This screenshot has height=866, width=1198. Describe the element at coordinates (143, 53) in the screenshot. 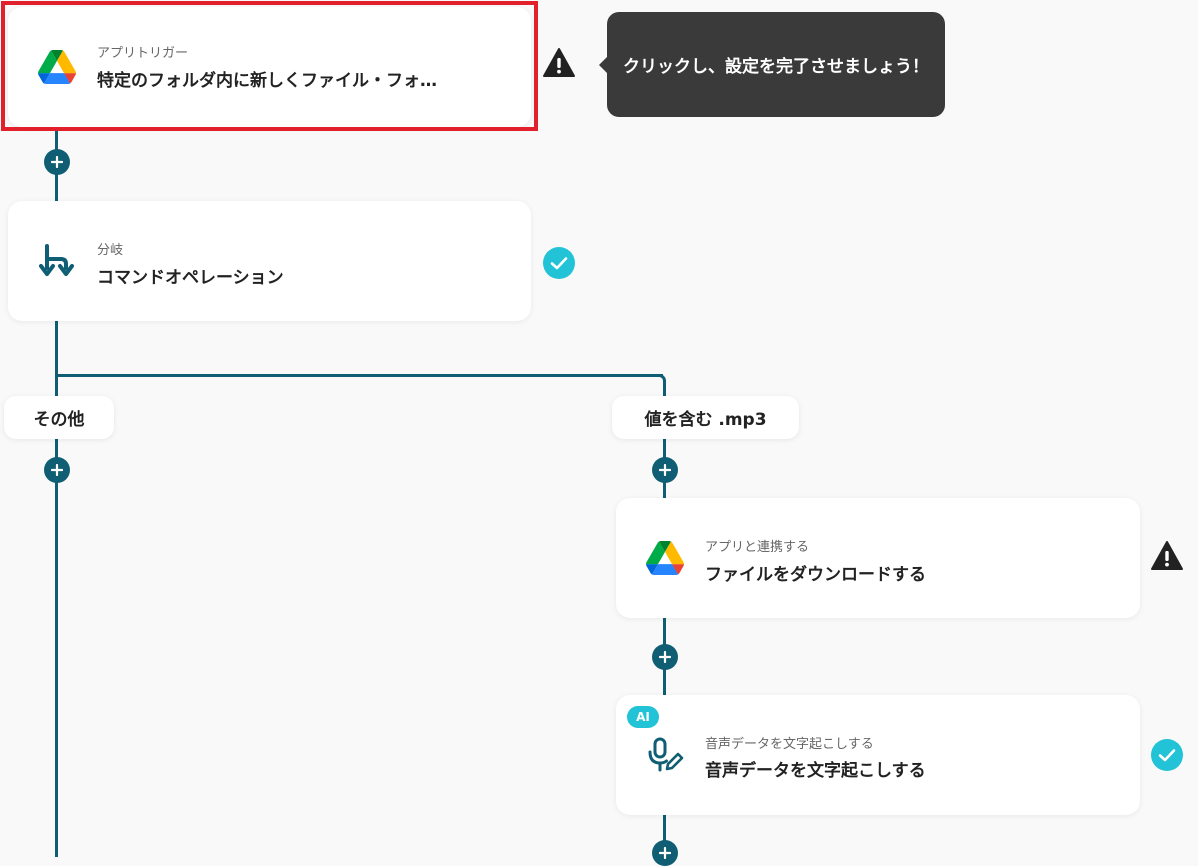

I see `trigger-label: アプリトリガー` at that location.